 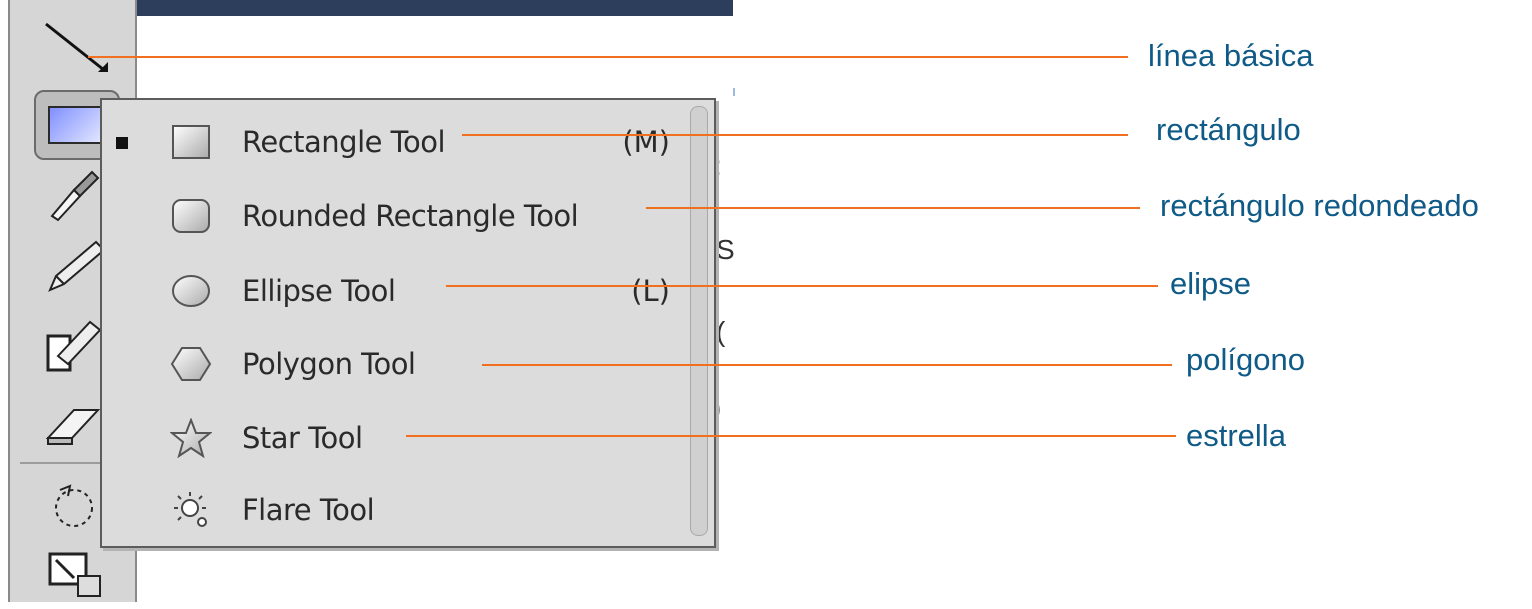 What do you see at coordinates (396, 437) in the screenshot?
I see `menu-item-star-tool: Star Tool` at bounding box center [396, 437].